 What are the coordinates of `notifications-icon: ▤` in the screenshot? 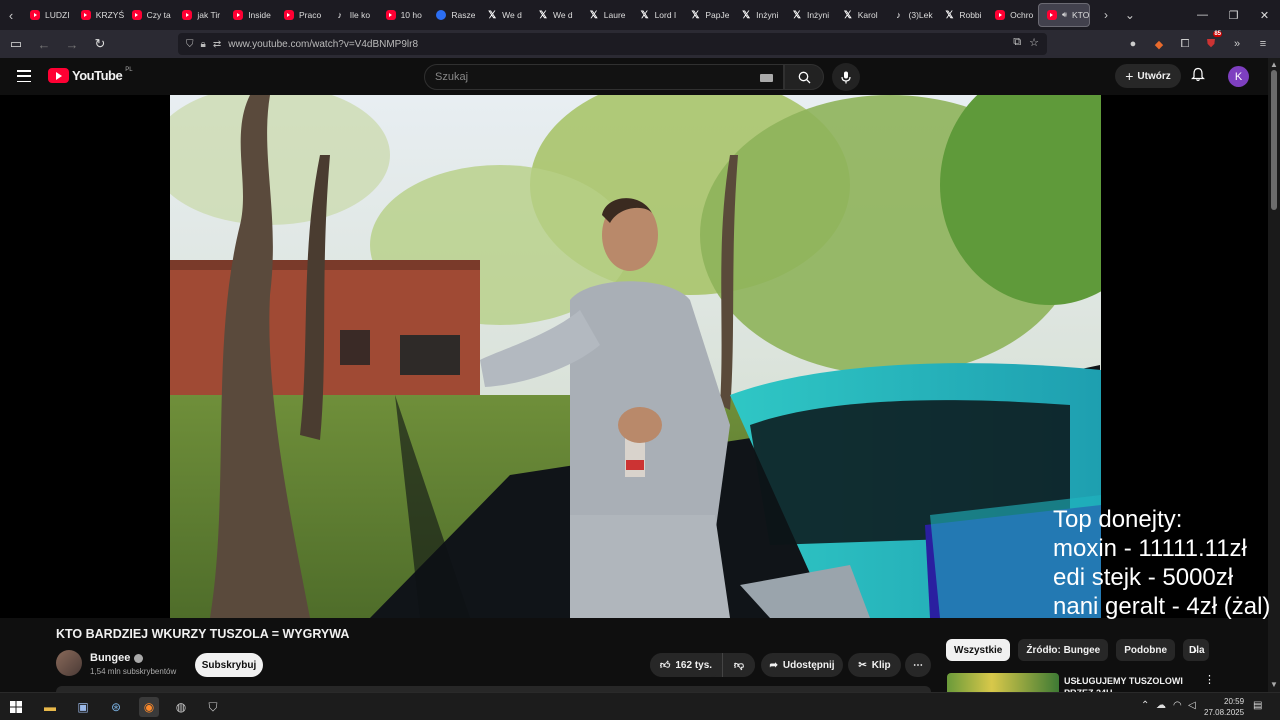 It's located at (1257, 705).